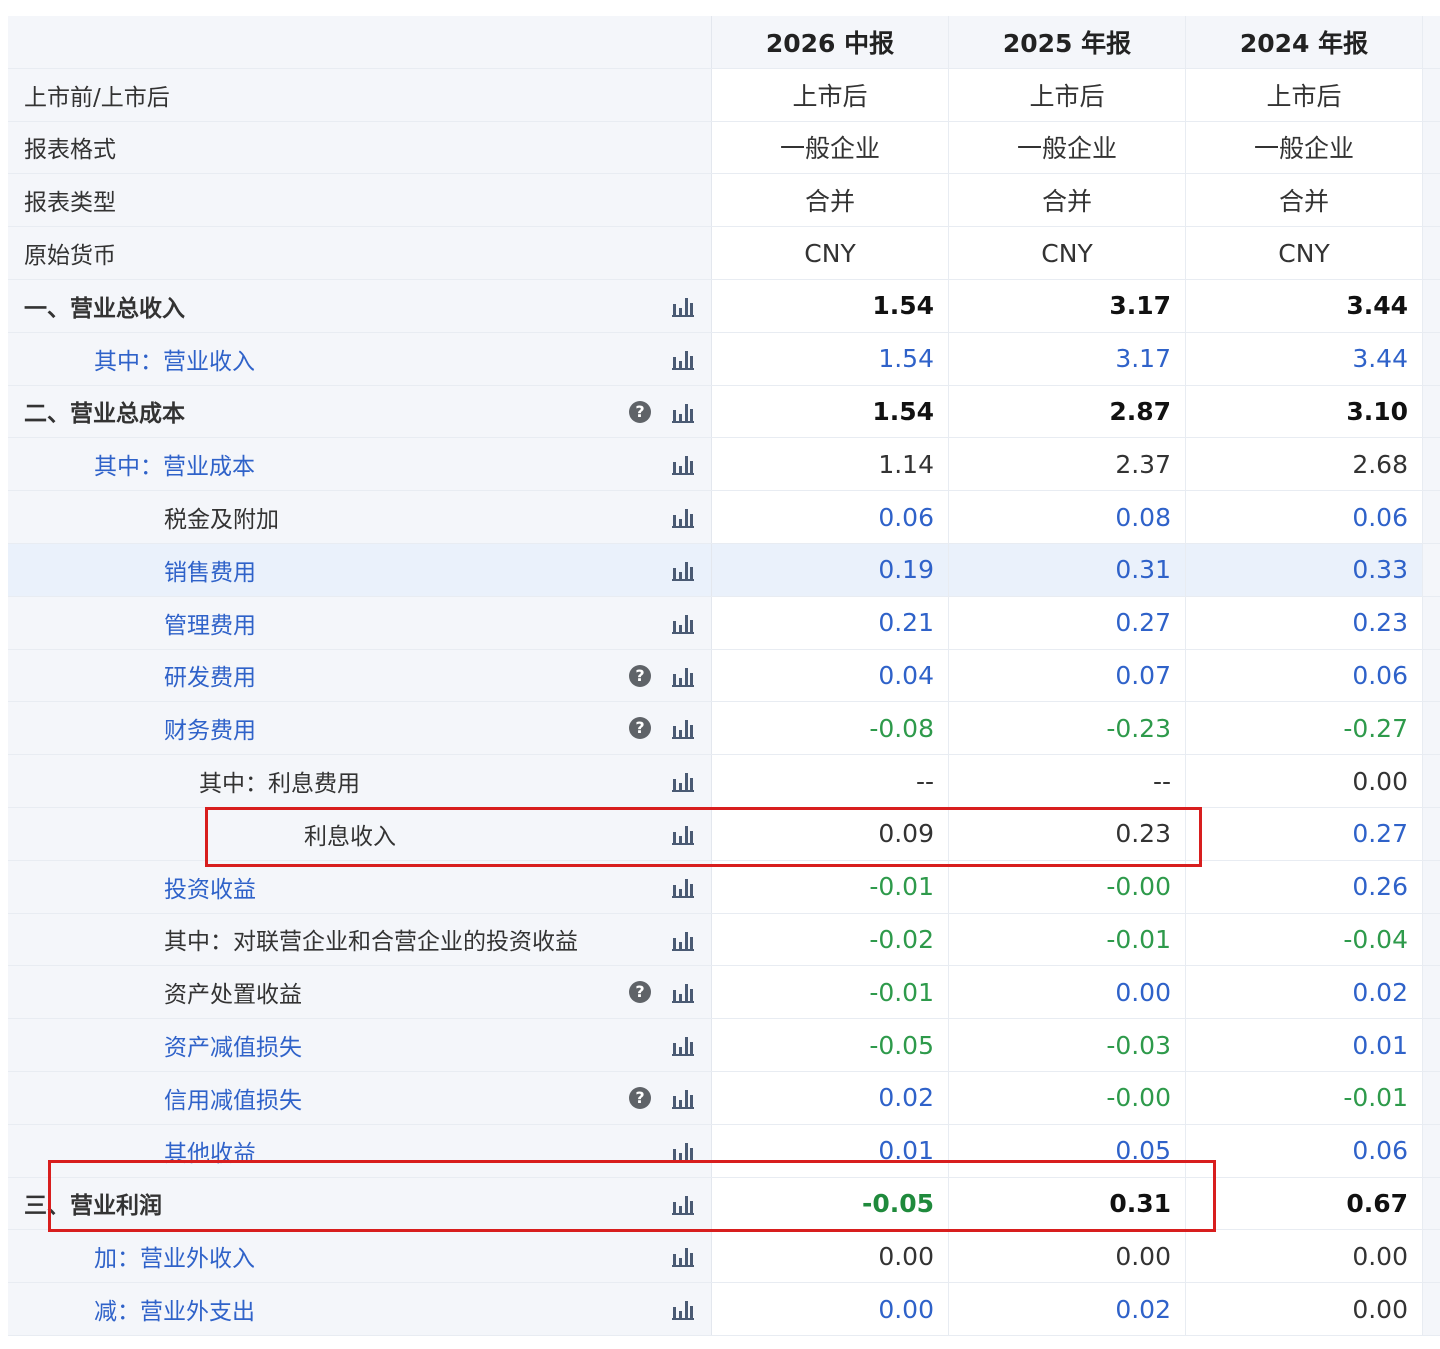  Describe the element at coordinates (830, 1045) in the screenshot. I see `value-cell: -0.05` at that location.